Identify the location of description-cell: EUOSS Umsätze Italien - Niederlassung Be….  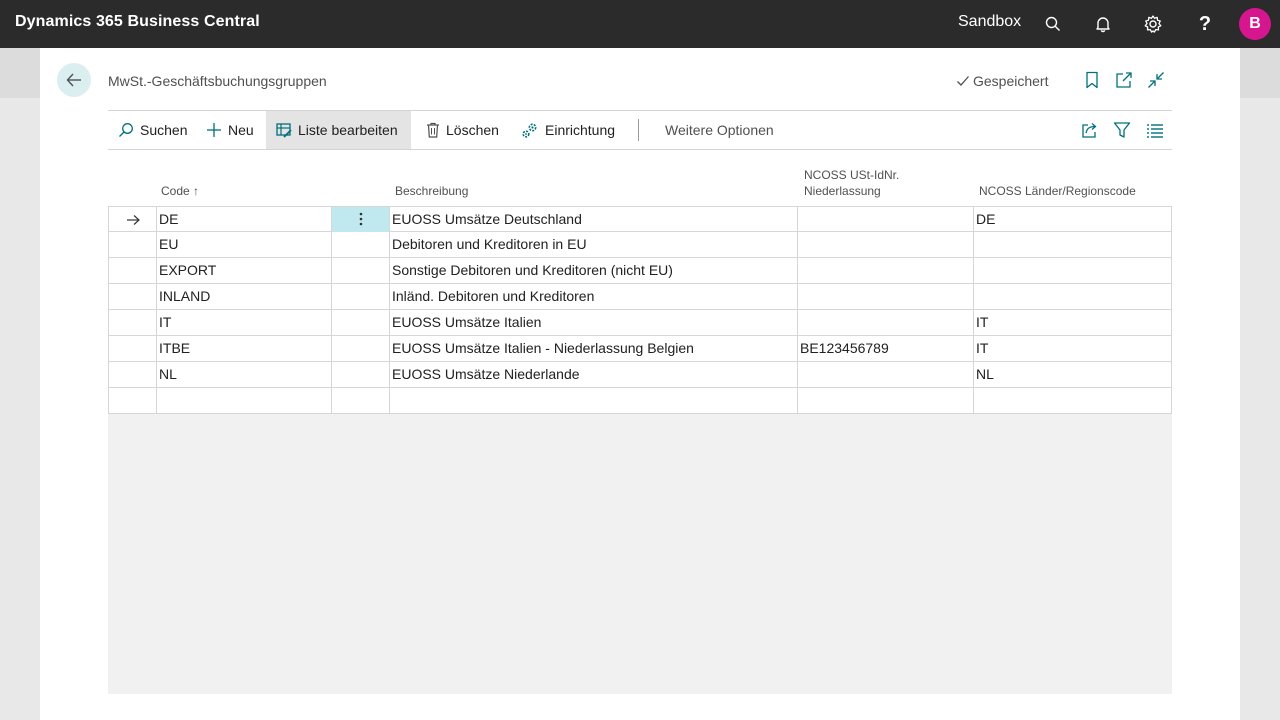
(594, 348).